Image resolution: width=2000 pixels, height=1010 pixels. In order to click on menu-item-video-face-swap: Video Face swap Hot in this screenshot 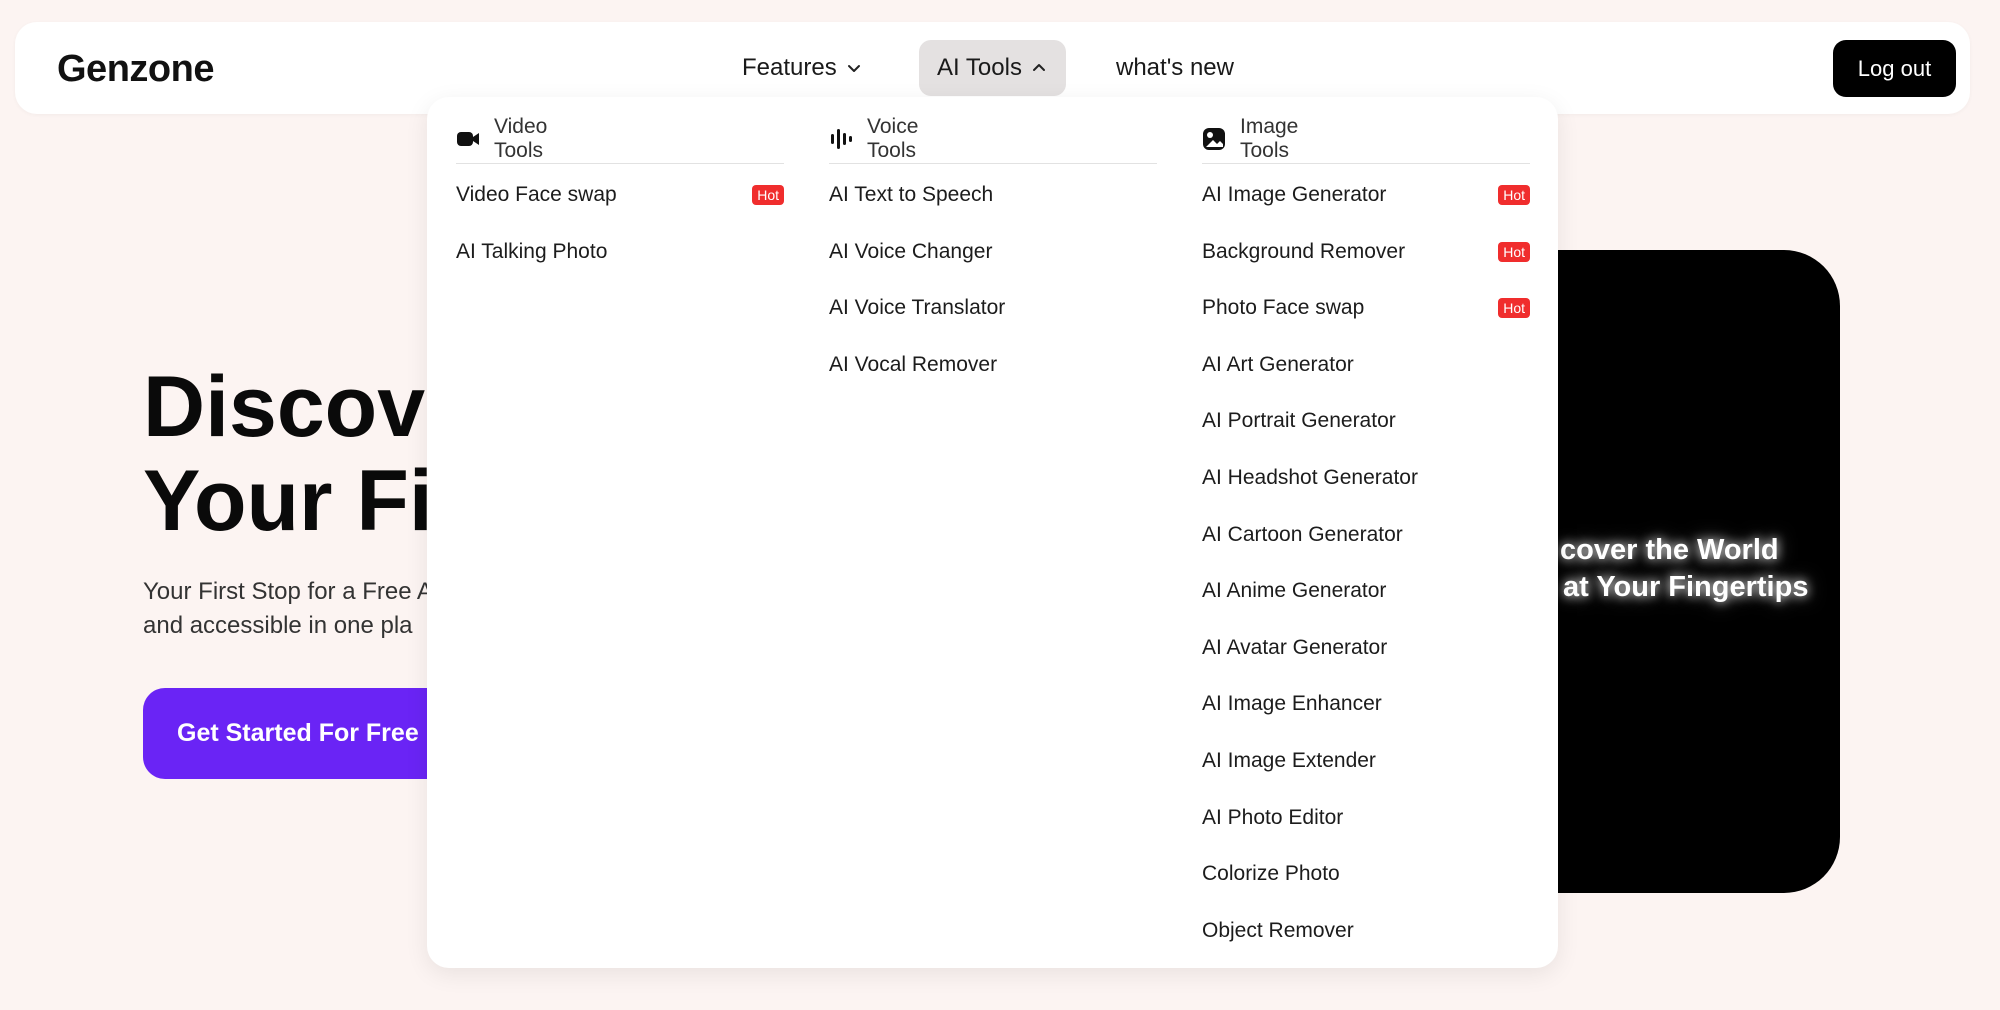, I will do `click(620, 195)`.